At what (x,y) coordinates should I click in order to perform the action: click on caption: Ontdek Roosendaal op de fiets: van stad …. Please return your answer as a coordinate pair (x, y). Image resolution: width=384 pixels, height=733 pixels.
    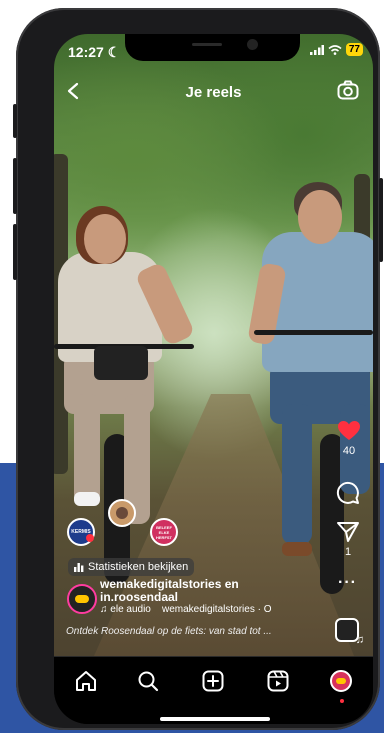
    Looking at the image, I should click on (190, 631).